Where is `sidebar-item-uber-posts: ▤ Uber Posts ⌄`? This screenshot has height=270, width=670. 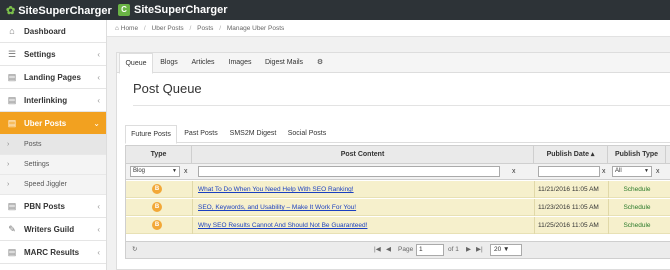 sidebar-item-uber-posts: ▤ Uber Posts ⌄ is located at coordinates (53, 123).